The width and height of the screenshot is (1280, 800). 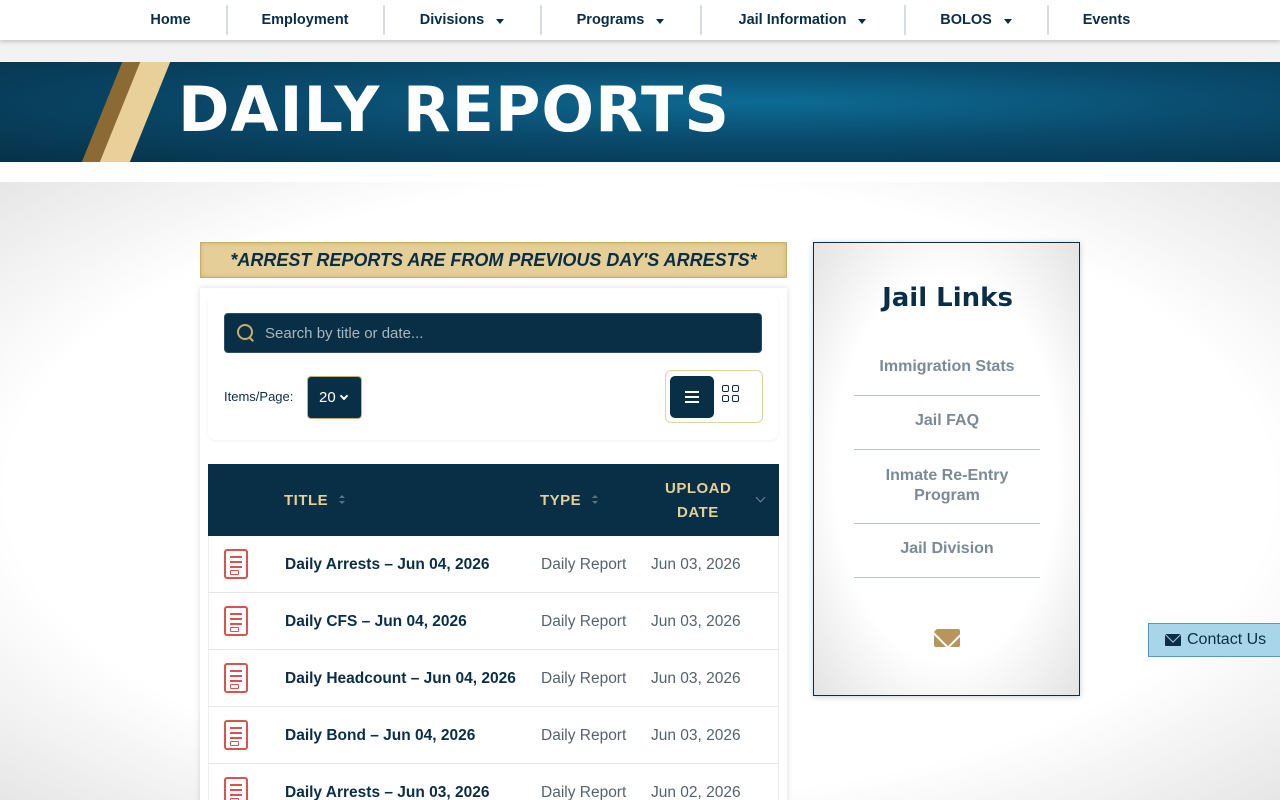 I want to click on nav-jail-information: Jail Information, so click(x=803, y=20).